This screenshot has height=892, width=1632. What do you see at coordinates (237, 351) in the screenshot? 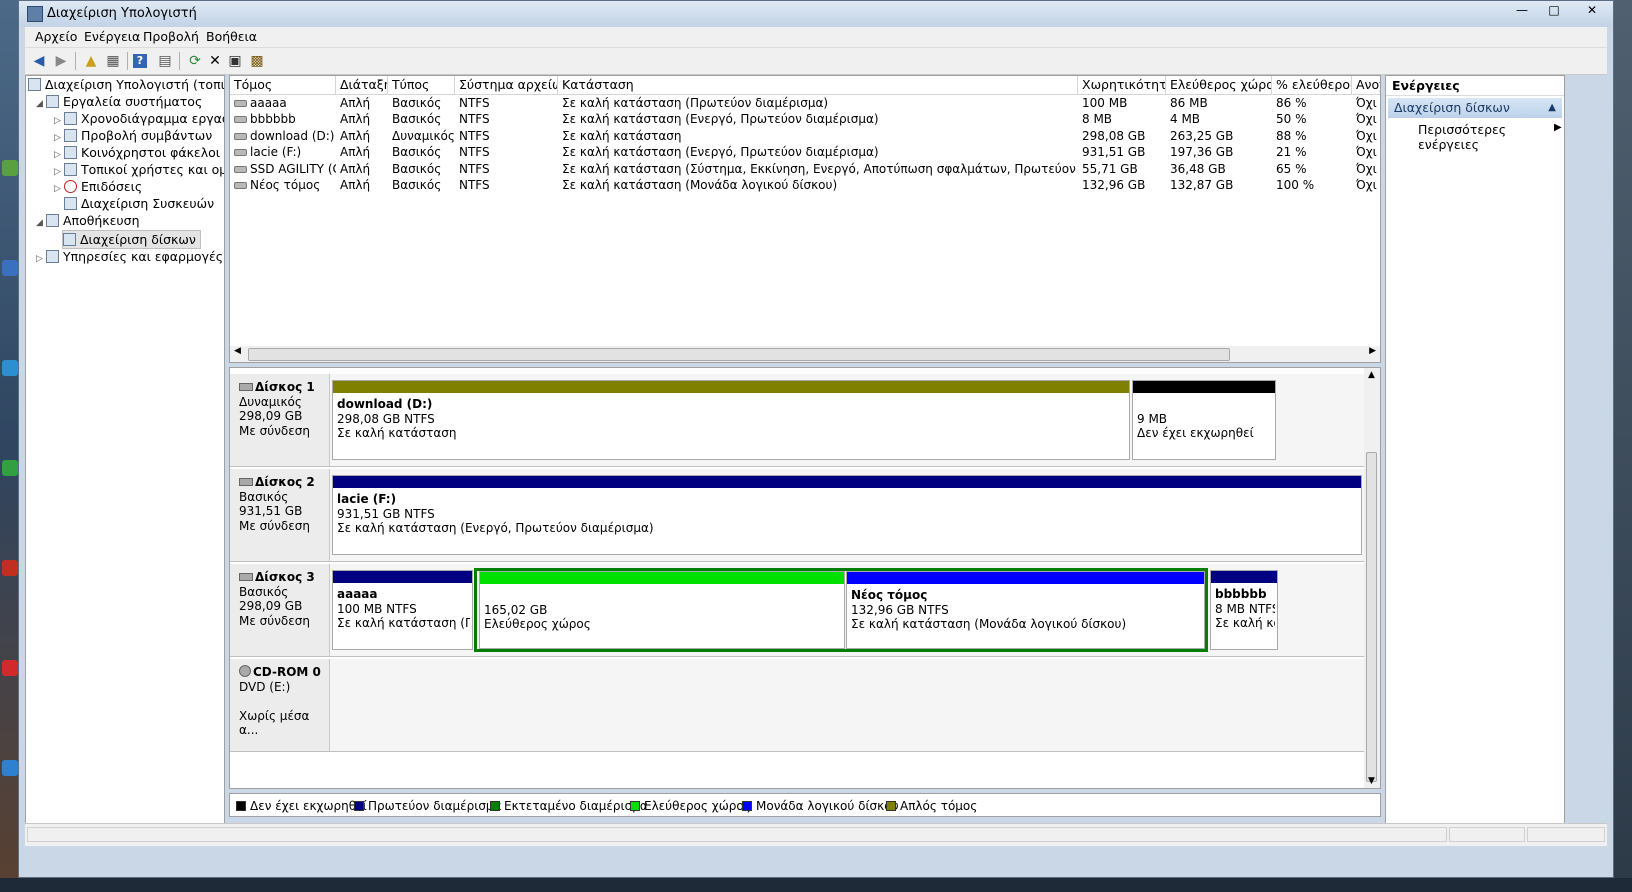
I see `scroll-left-icon: ◀` at bounding box center [237, 351].